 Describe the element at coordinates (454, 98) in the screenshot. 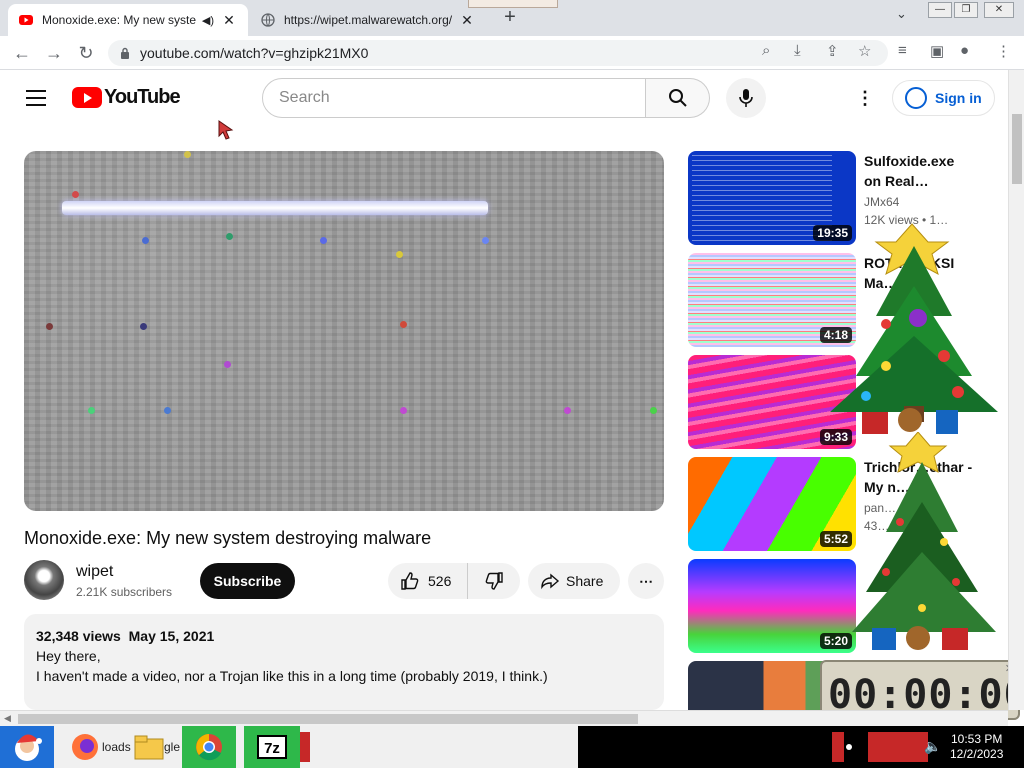

I see `search-input: Search` at that location.